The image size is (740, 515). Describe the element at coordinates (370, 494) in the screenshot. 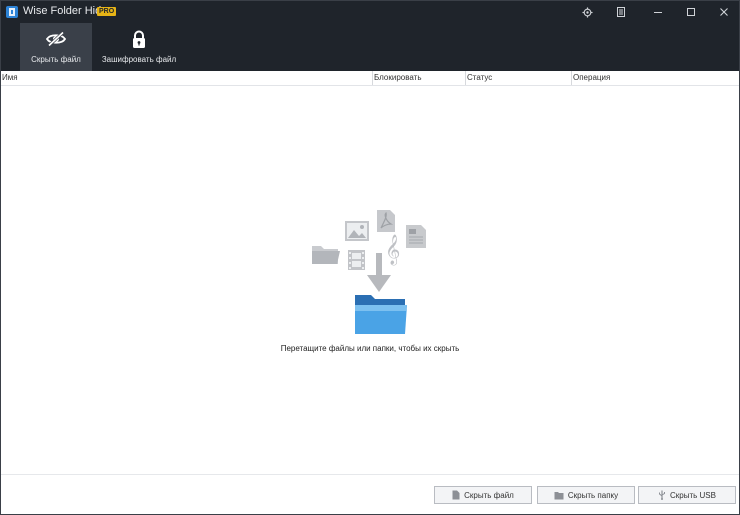

I see `footer-bar: Скрыть файл Скрыть папку Скрыть USB` at that location.